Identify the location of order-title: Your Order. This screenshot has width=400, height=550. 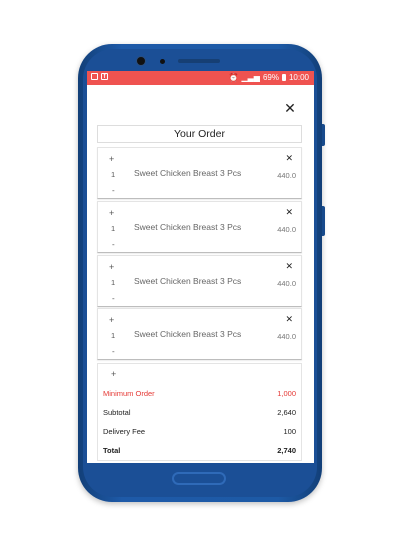
(199, 134).